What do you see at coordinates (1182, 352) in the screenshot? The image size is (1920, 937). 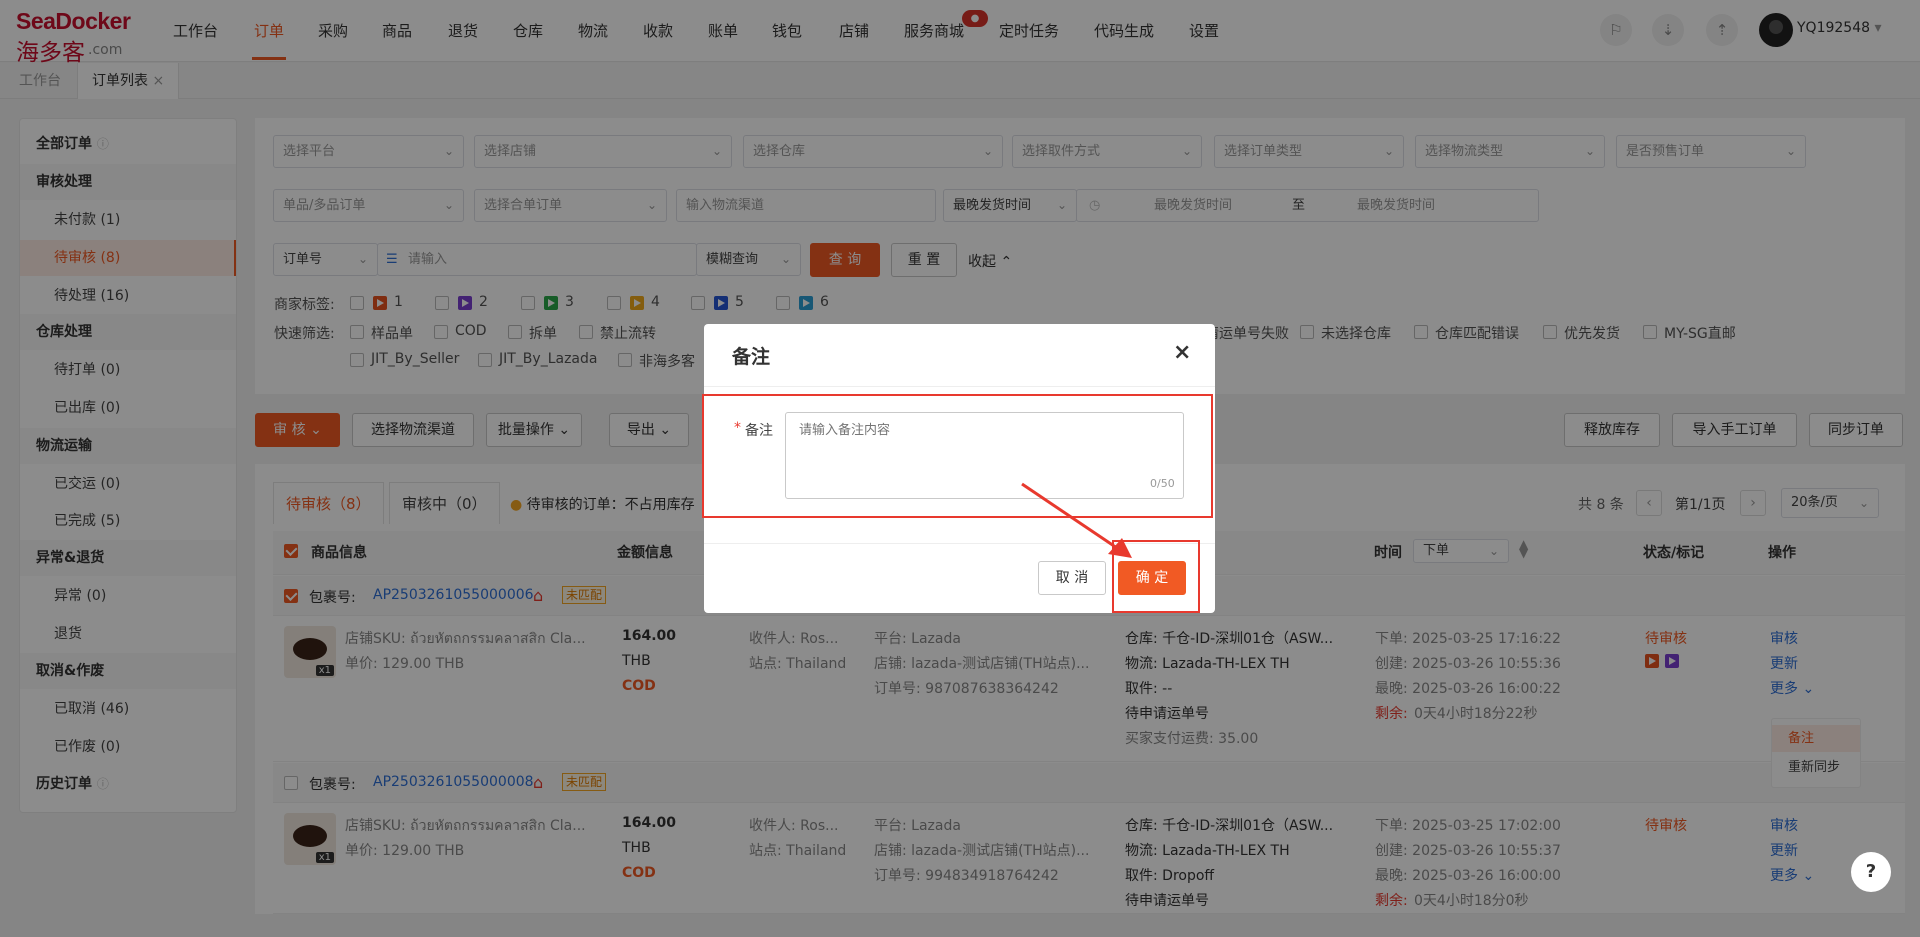 I see `close-icon: ×` at bounding box center [1182, 352].